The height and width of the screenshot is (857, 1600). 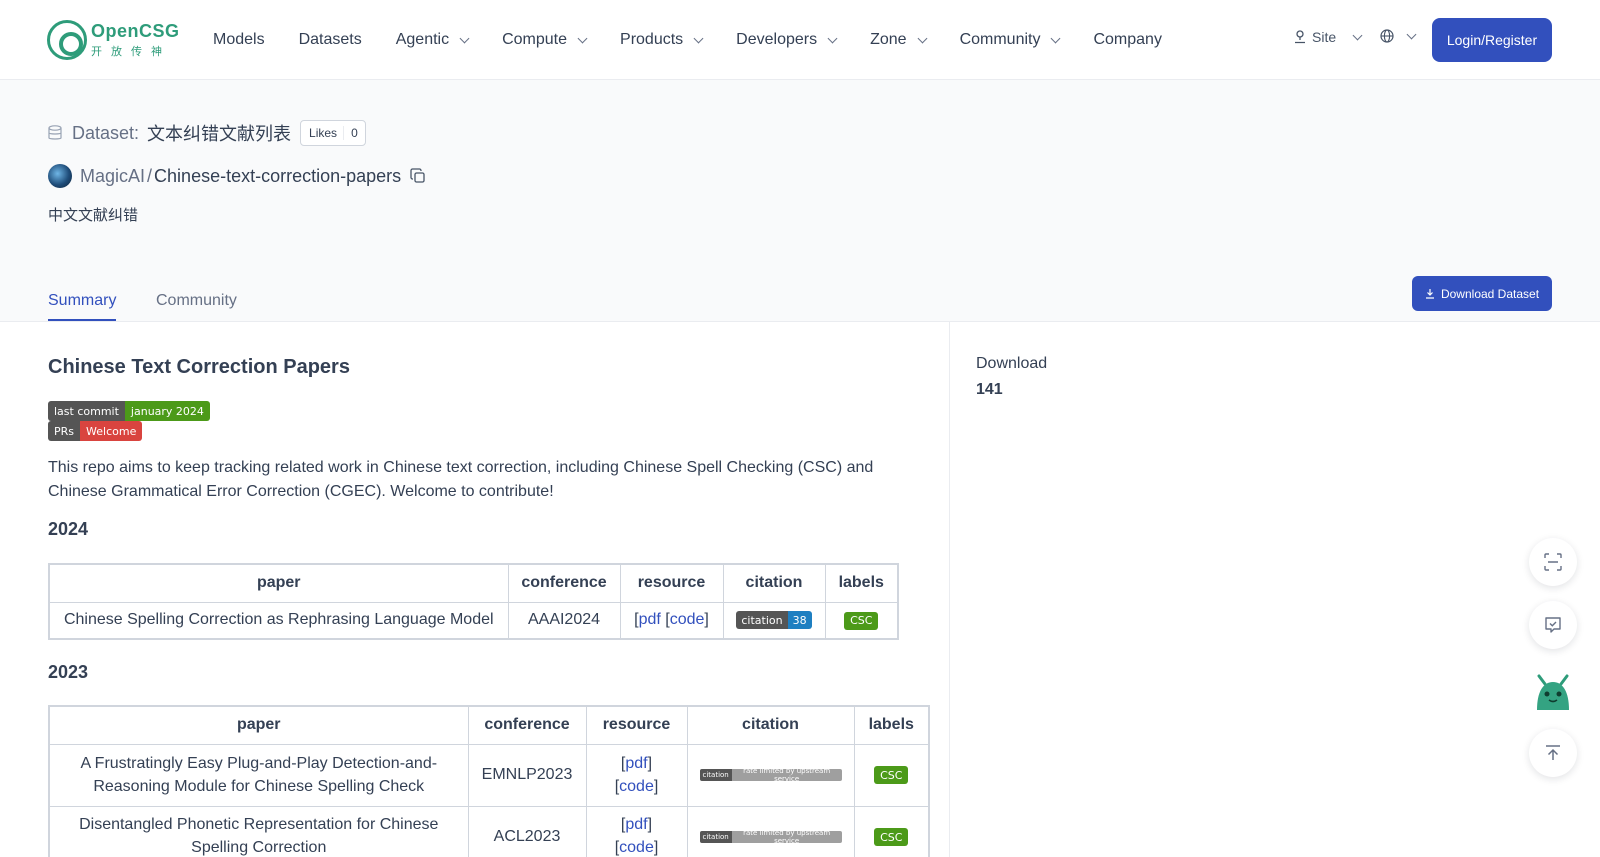 I want to click on download-dataset-button: Download Dataset, so click(x=1482, y=293).